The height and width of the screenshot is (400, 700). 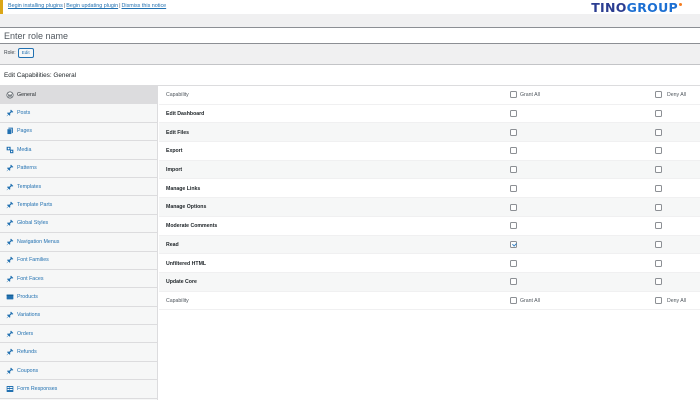 I want to click on tab-font-faces: Font Faces, so click(x=78, y=279).